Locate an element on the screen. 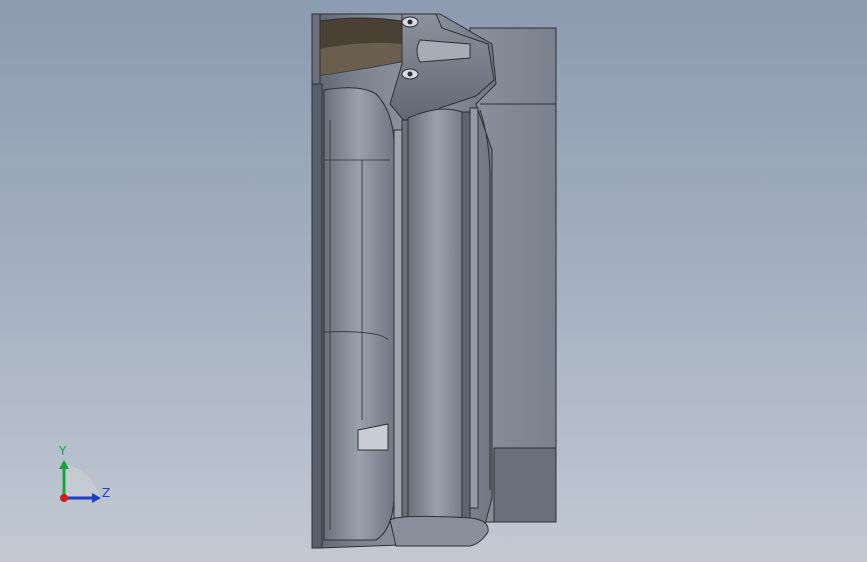 The height and width of the screenshot is (562, 867). coordinate-triad: Y Z is located at coordinates (83, 475).